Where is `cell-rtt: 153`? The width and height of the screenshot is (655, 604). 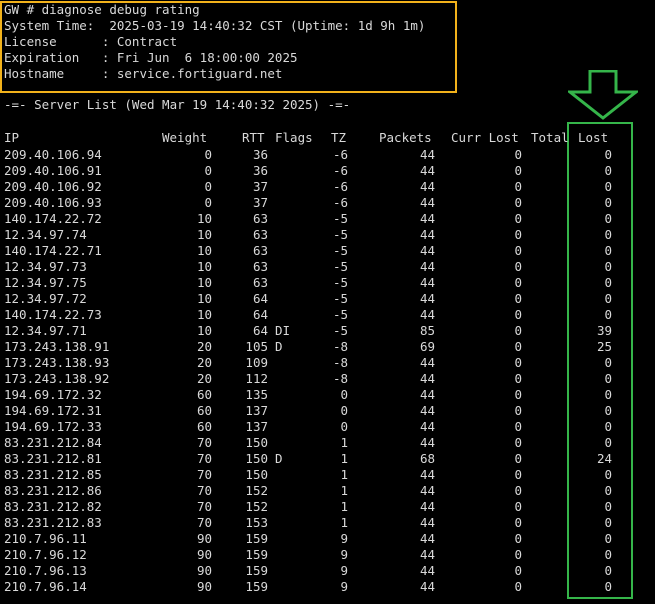
cell-rtt: 153 is located at coordinates (256, 522).